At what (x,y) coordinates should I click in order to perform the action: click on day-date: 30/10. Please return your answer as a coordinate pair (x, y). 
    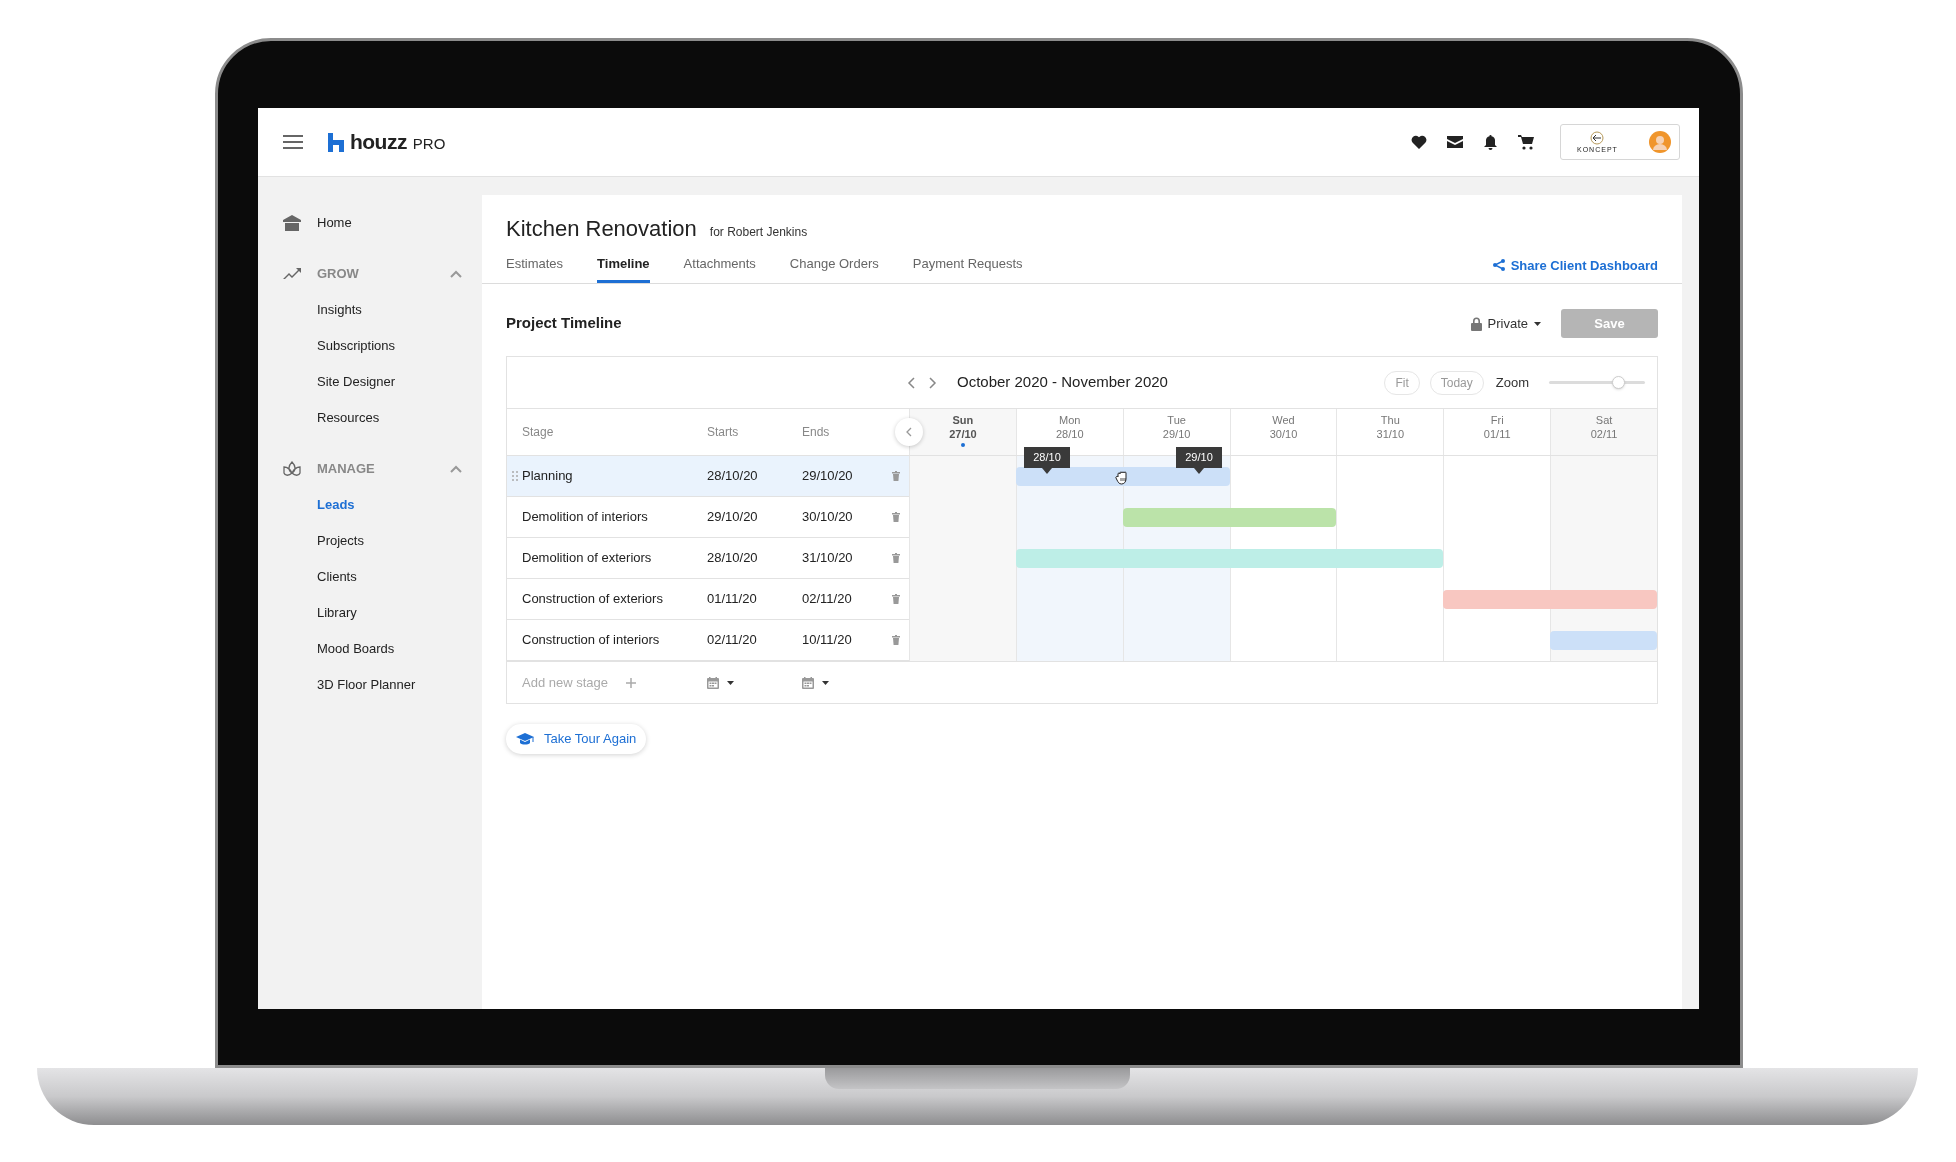
    Looking at the image, I should click on (1283, 434).